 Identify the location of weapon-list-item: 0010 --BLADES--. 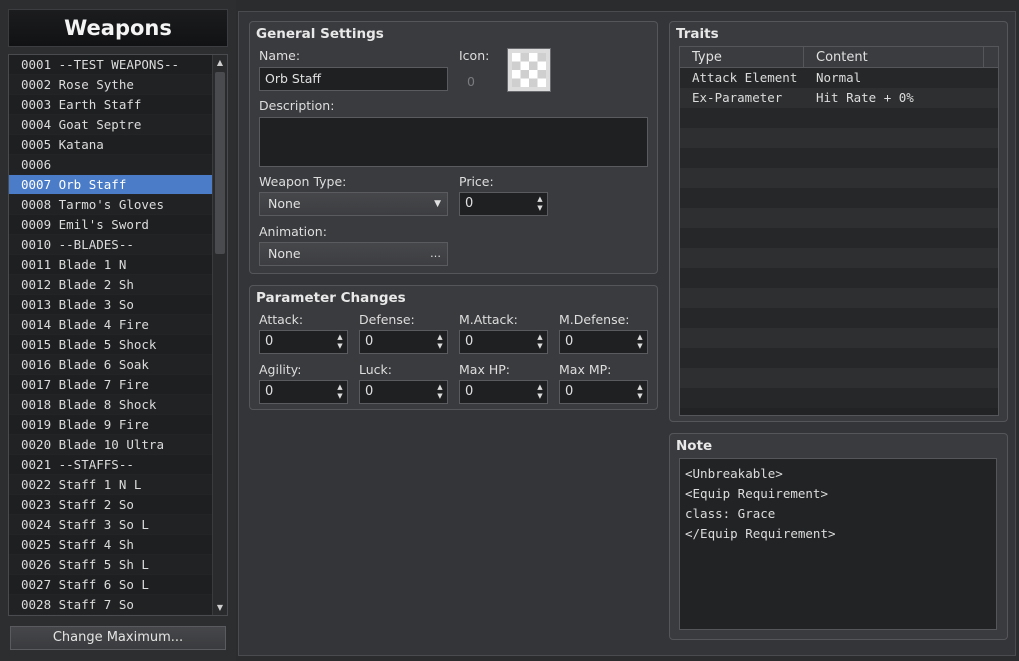
(110, 245).